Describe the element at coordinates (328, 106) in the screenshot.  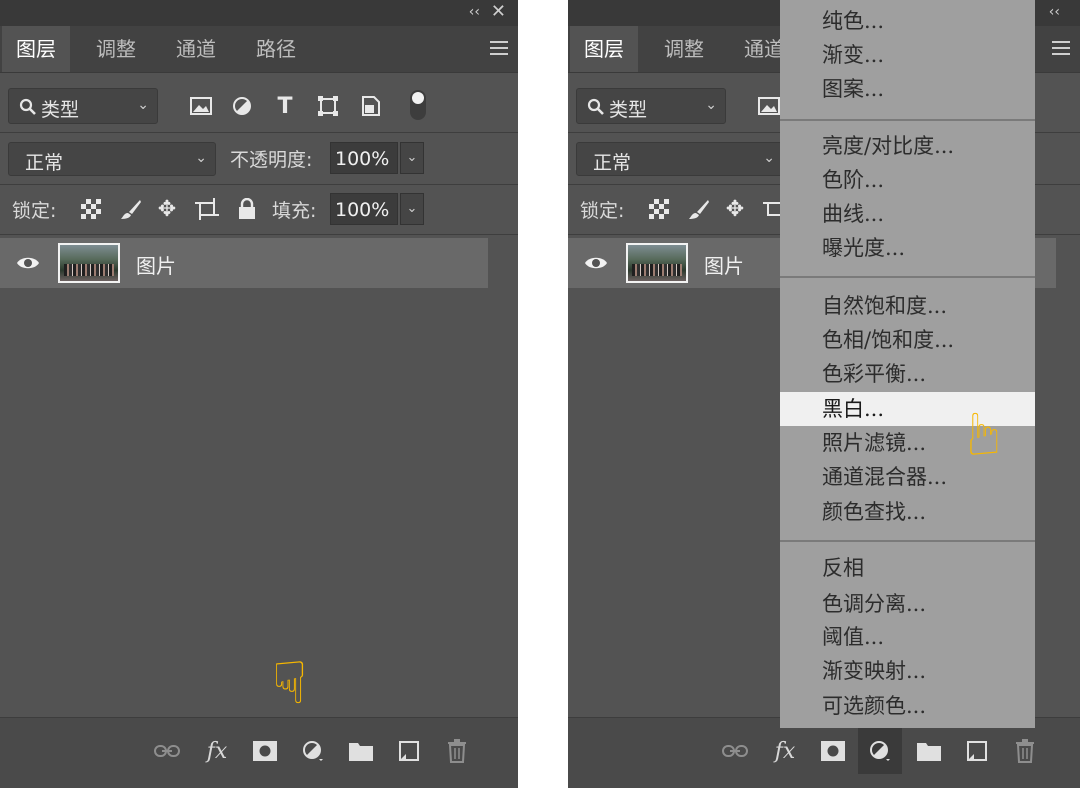
I see `shape-filter-icon` at that location.